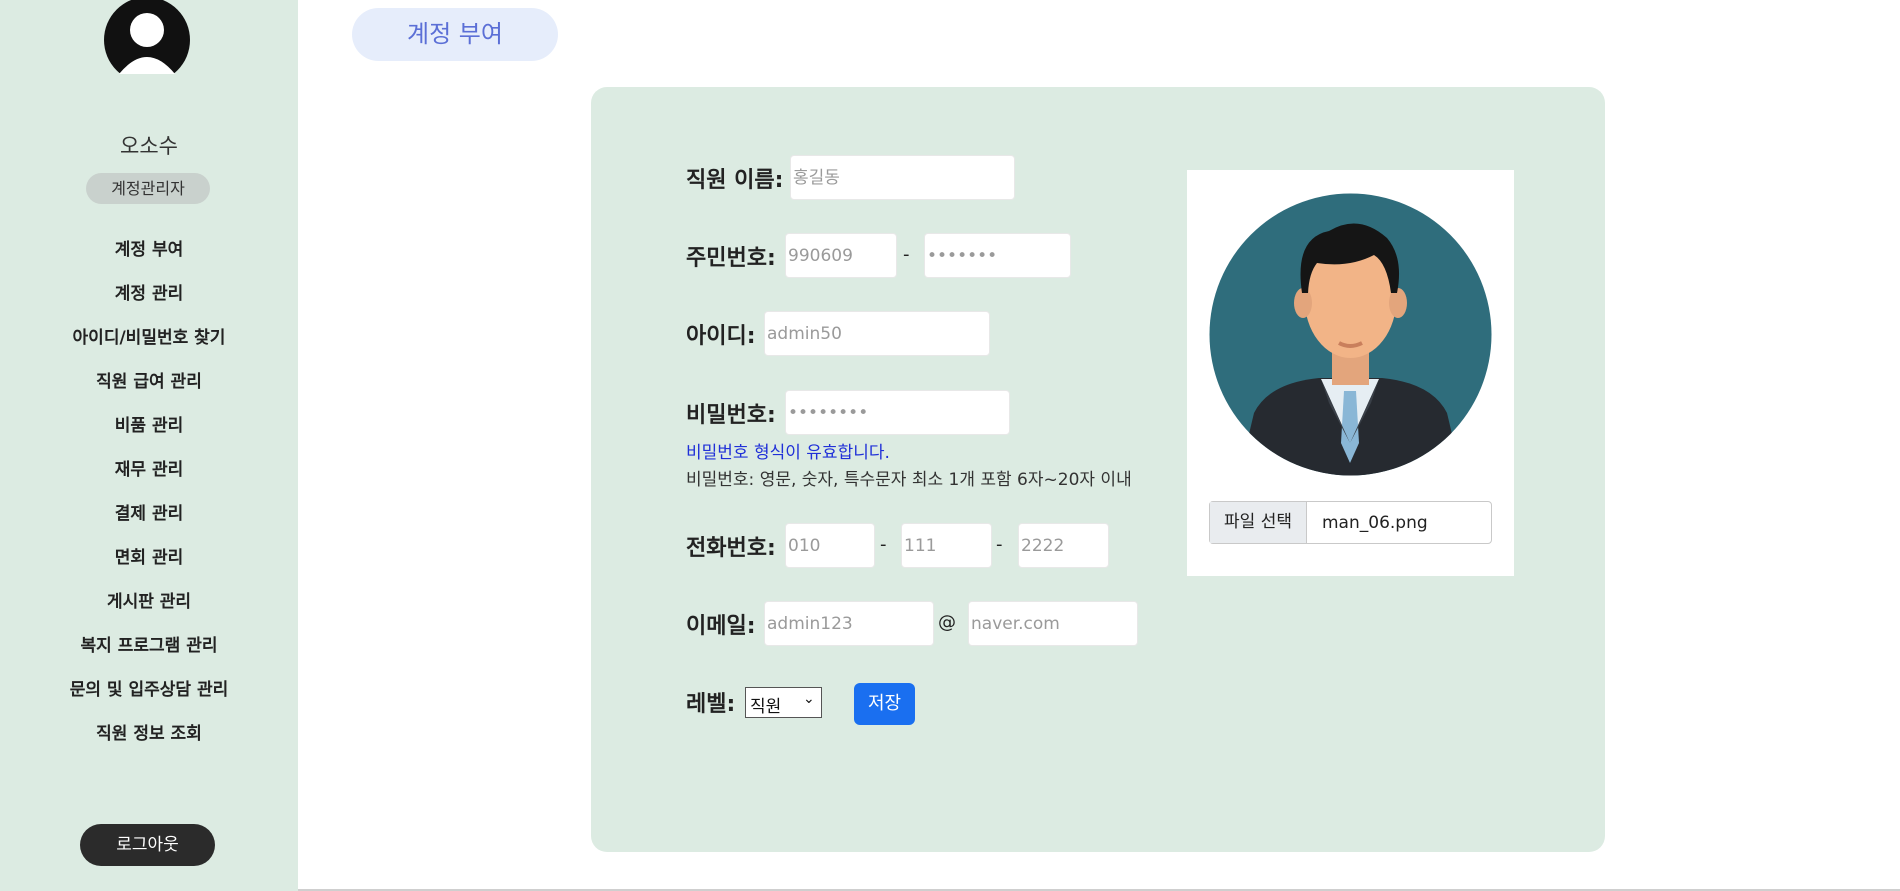  What do you see at coordinates (997, 255) in the screenshot?
I see `rrn-back-input: •••••••` at bounding box center [997, 255].